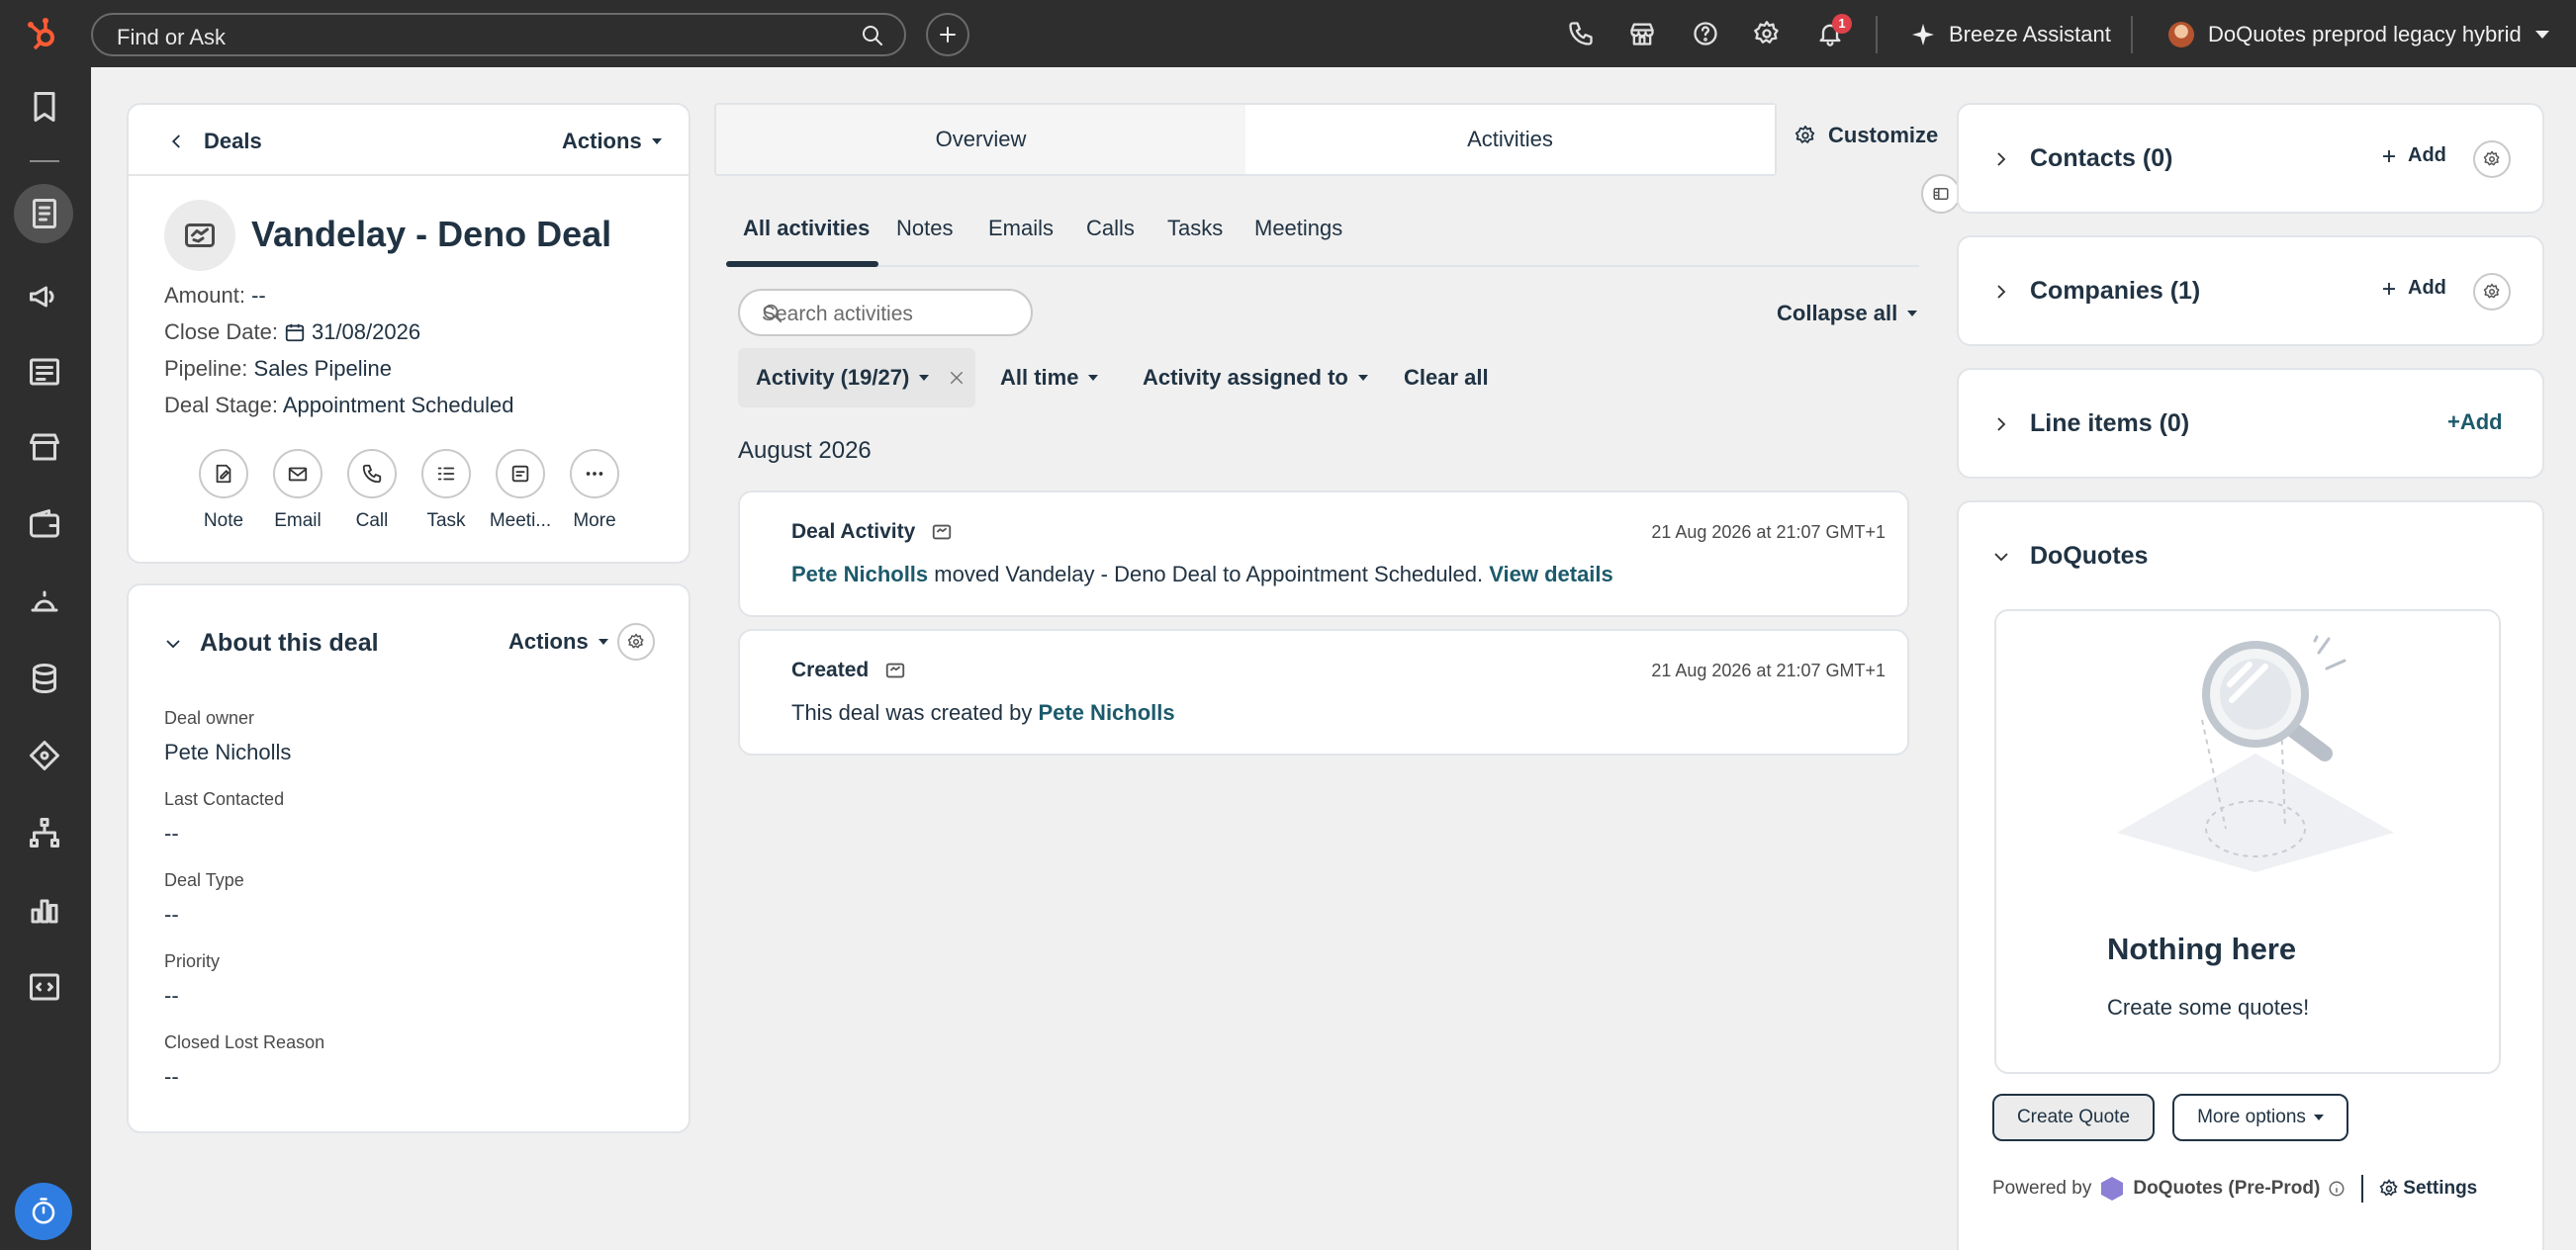  What do you see at coordinates (636, 642) in the screenshot?
I see `about-settings-button` at bounding box center [636, 642].